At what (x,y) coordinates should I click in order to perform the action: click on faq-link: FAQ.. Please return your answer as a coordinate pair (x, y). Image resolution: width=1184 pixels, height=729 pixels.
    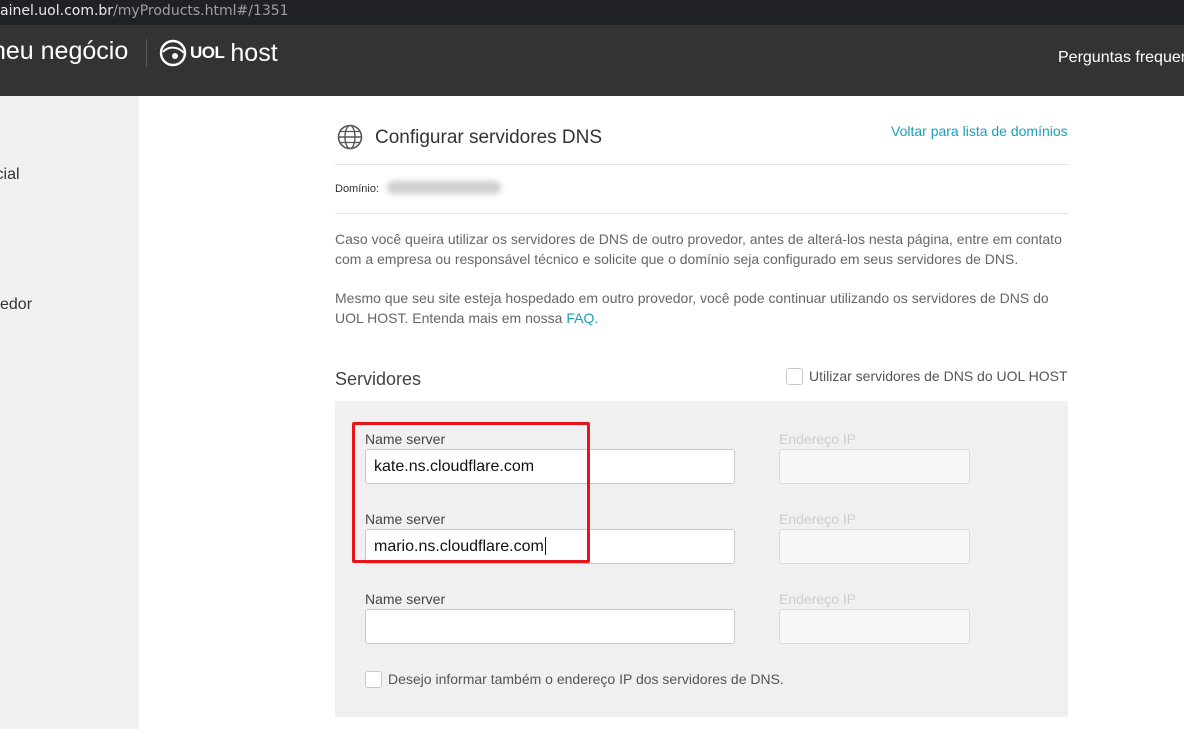
    Looking at the image, I should click on (582, 318).